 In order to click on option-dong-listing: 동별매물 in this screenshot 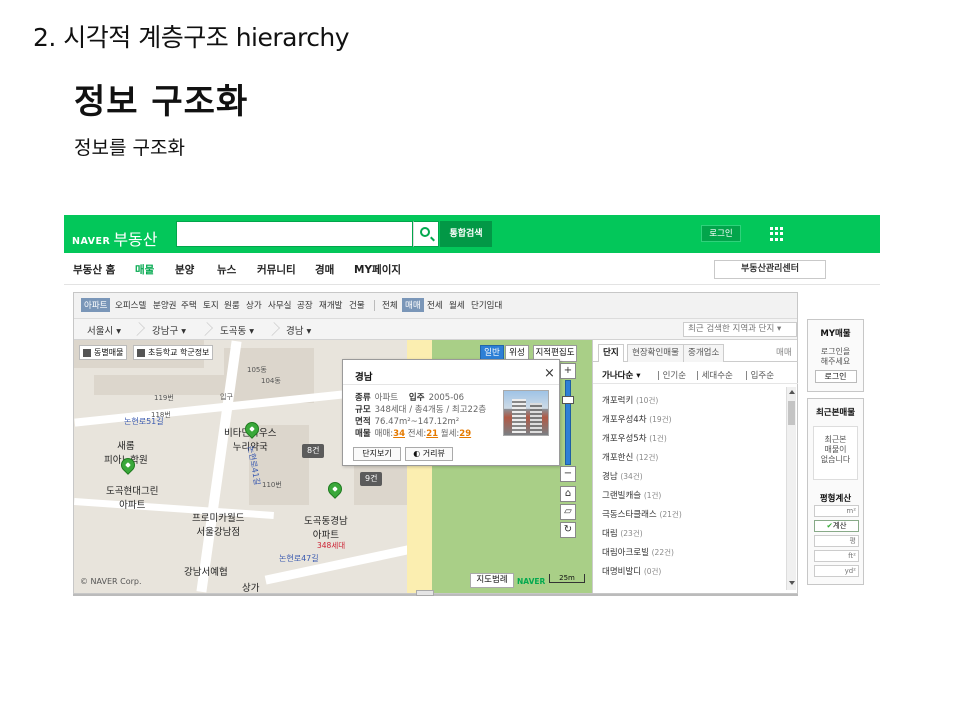, I will do `click(103, 352)`.